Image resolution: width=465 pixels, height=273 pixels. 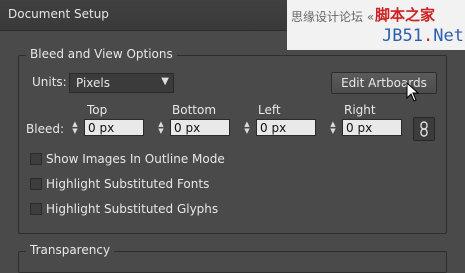 I want to click on chain-link-icon, so click(x=424, y=129).